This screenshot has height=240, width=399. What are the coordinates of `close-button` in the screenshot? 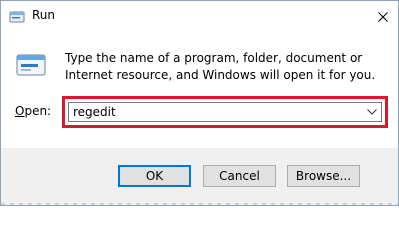 It's located at (383, 16).